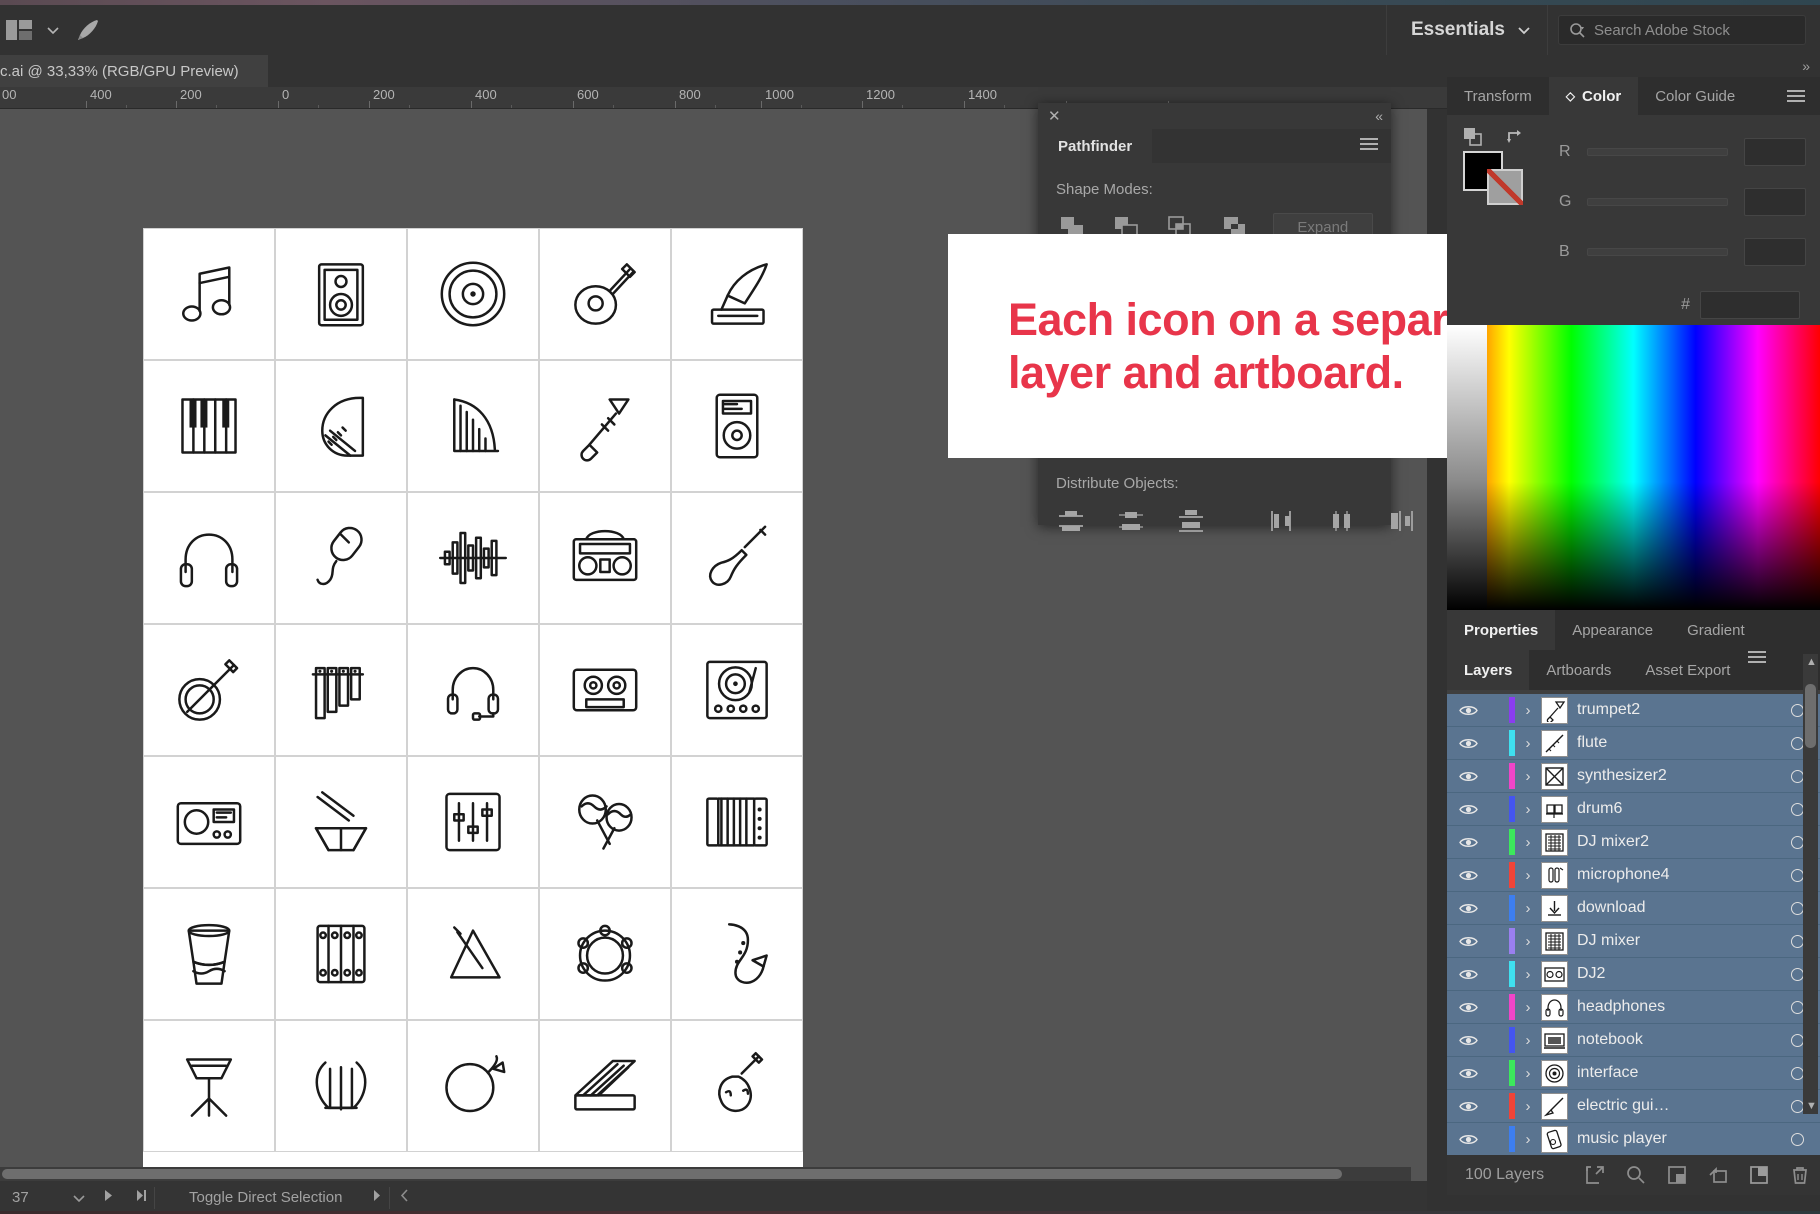  What do you see at coordinates (1757, 670) in the screenshot?
I see `layers-panel-menu-icon` at bounding box center [1757, 670].